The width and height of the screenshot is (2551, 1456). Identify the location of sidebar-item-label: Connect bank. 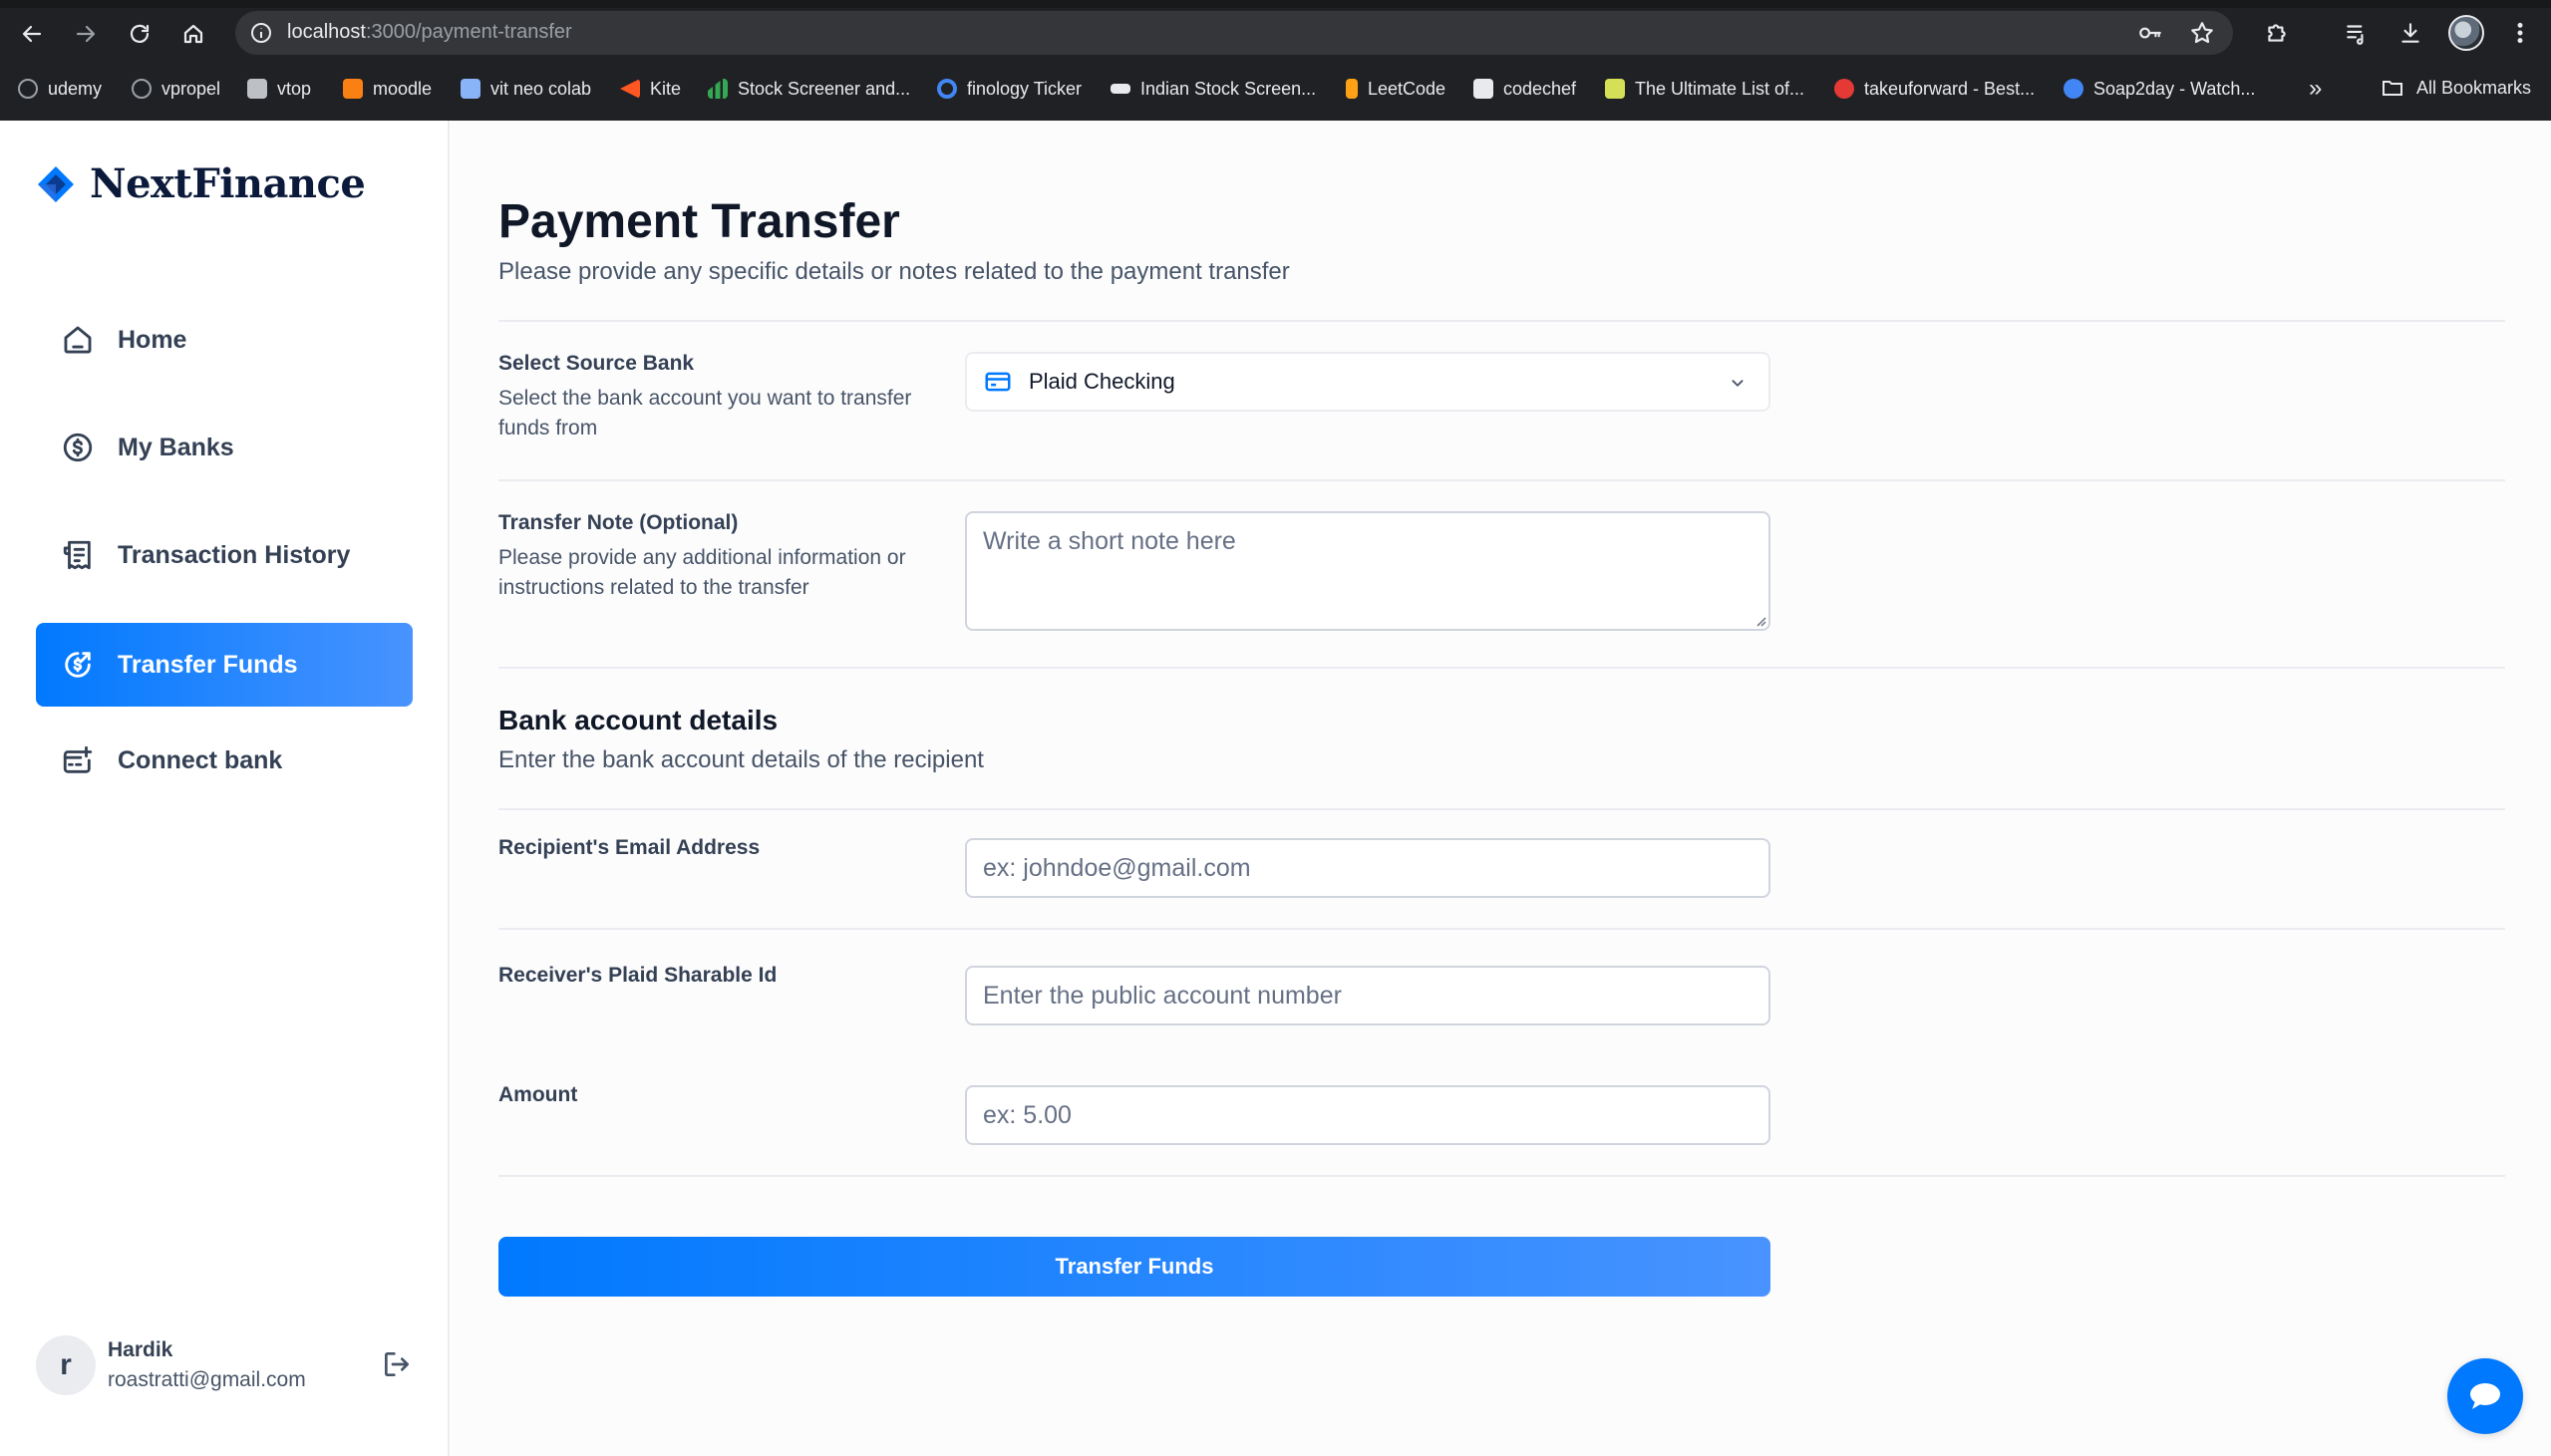
(200, 759).